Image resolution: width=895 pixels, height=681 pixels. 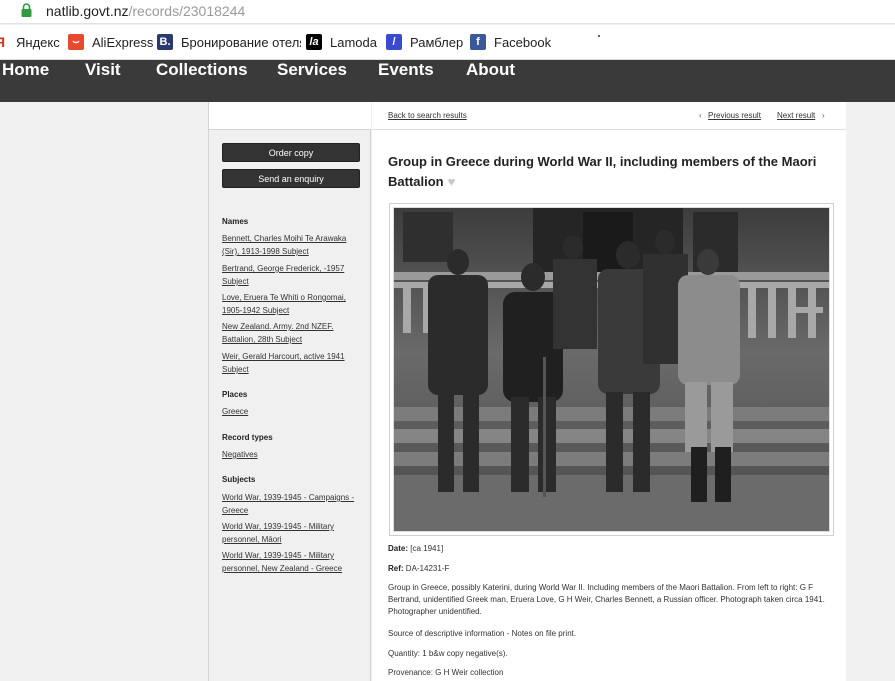 I want to click on bookmark-lamoda: la Lamoda, so click(x=341, y=42).